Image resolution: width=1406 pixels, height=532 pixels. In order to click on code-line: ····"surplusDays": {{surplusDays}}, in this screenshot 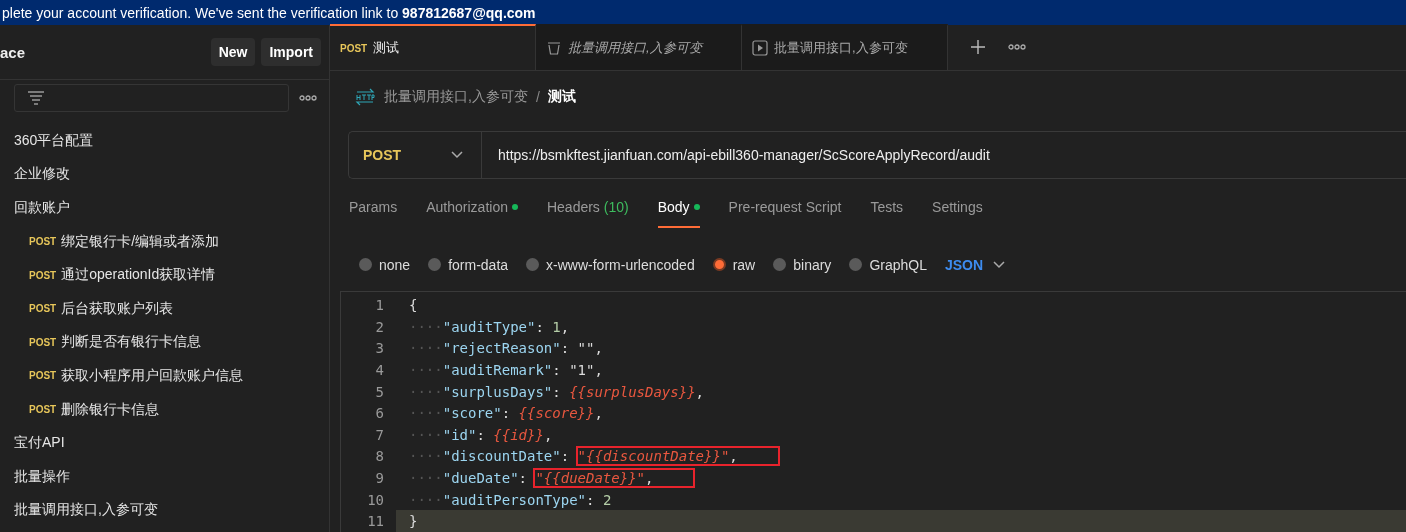, I will do `click(557, 392)`.